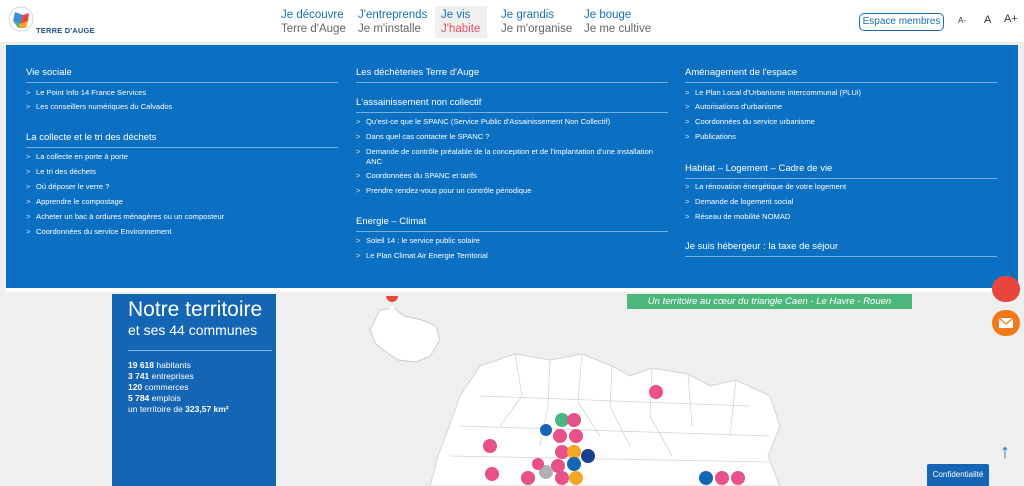  I want to click on nav-line1: Je bouge, so click(608, 15).